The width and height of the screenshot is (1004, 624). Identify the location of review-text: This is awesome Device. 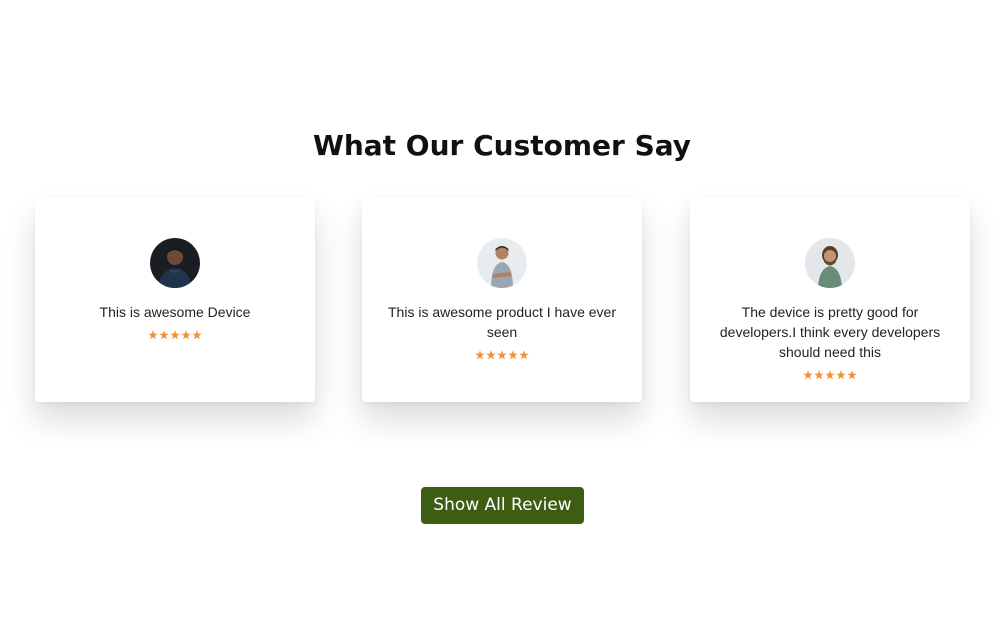
(175, 312).